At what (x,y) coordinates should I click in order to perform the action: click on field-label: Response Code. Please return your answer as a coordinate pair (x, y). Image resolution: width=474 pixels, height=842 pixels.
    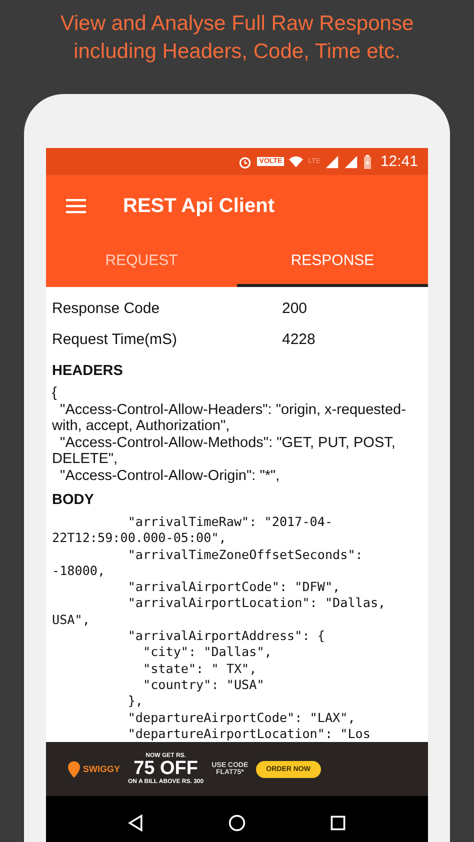
    Looking at the image, I should click on (106, 308).